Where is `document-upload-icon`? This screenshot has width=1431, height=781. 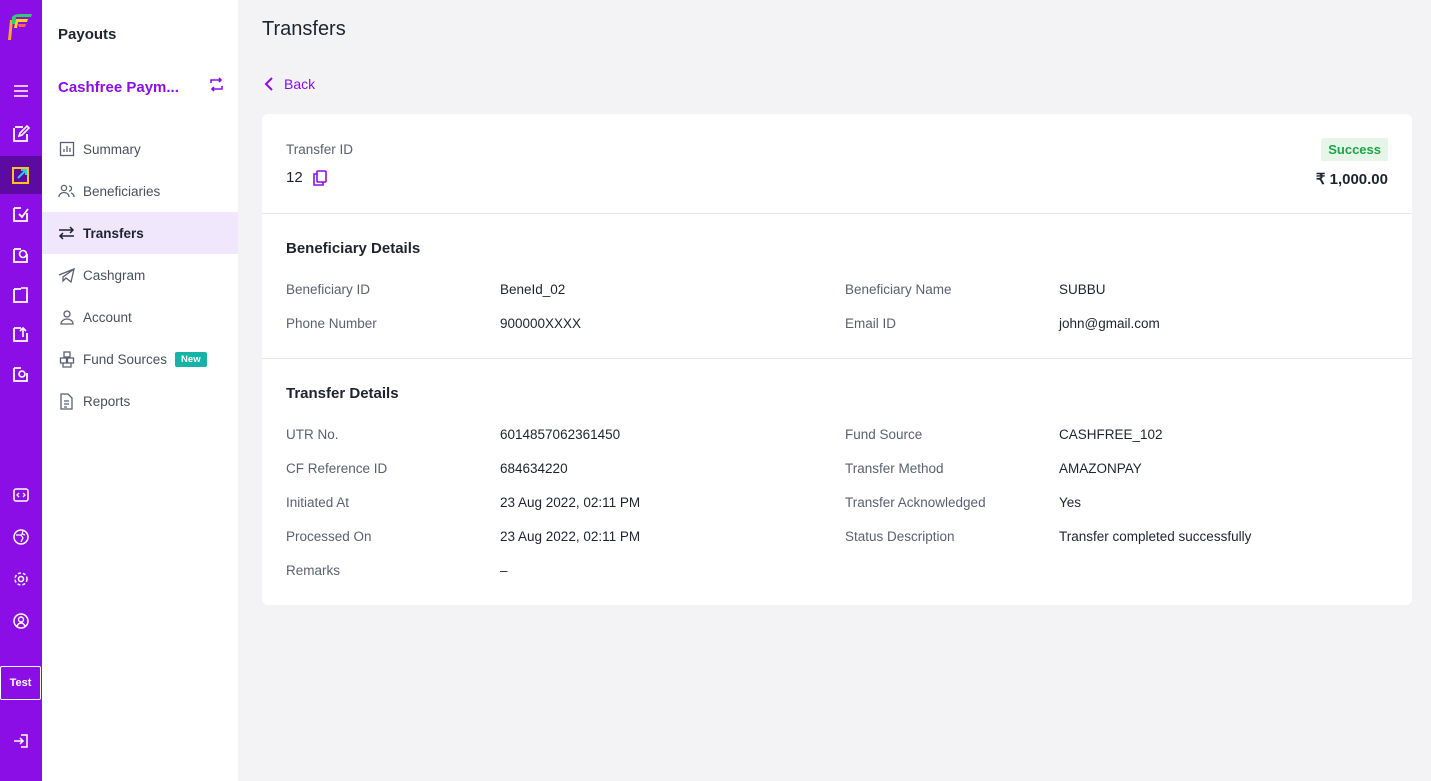 document-upload-icon is located at coordinates (21, 334).